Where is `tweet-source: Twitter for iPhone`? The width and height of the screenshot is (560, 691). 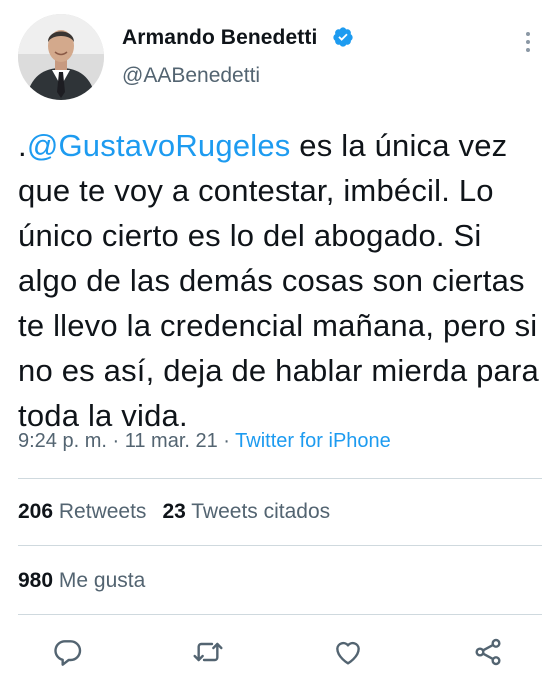 tweet-source: Twitter for iPhone is located at coordinates (313, 441).